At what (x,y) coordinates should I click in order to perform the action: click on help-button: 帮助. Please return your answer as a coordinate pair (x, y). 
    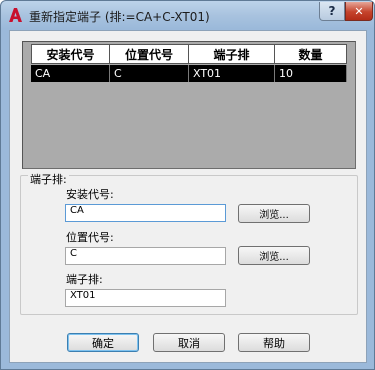
    Looking at the image, I should click on (274, 342).